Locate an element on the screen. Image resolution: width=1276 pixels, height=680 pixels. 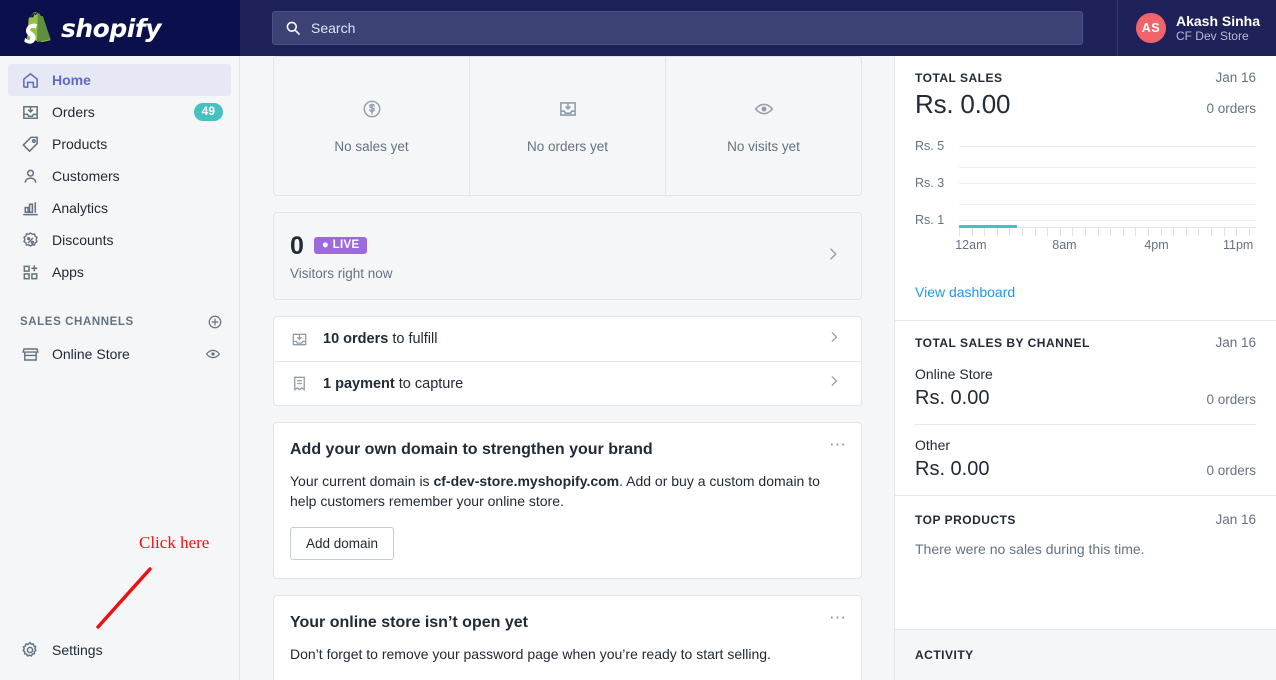
total-sales-amount: Rs. 0.00 is located at coordinates (963, 104).